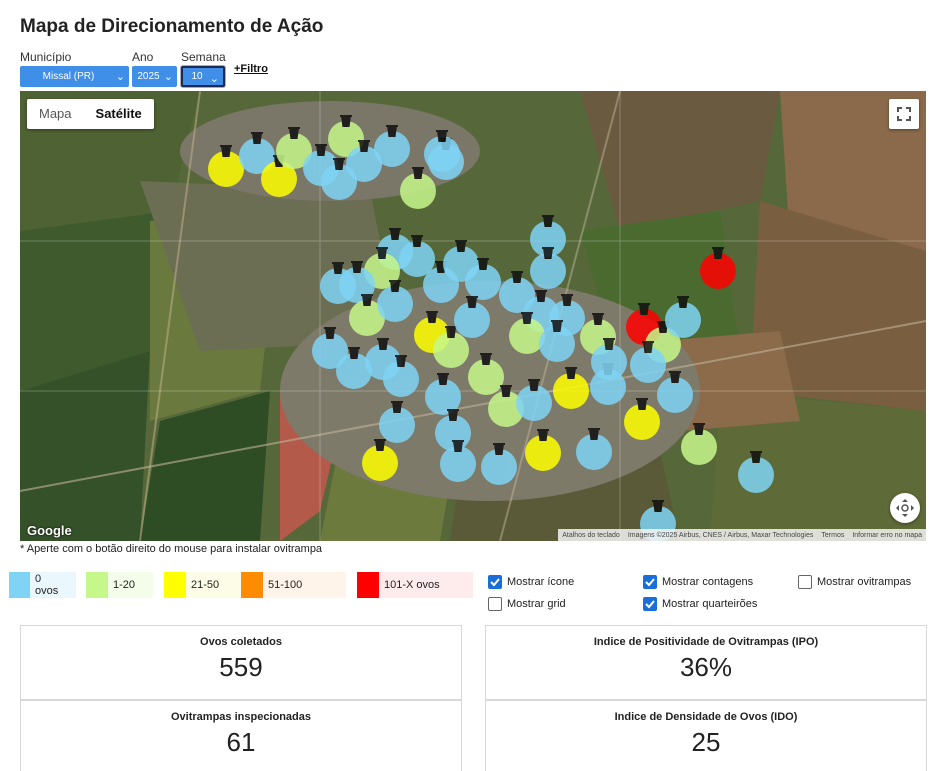  I want to click on filter-municipio: Município Missal (PR) ⌄, so click(74, 68).